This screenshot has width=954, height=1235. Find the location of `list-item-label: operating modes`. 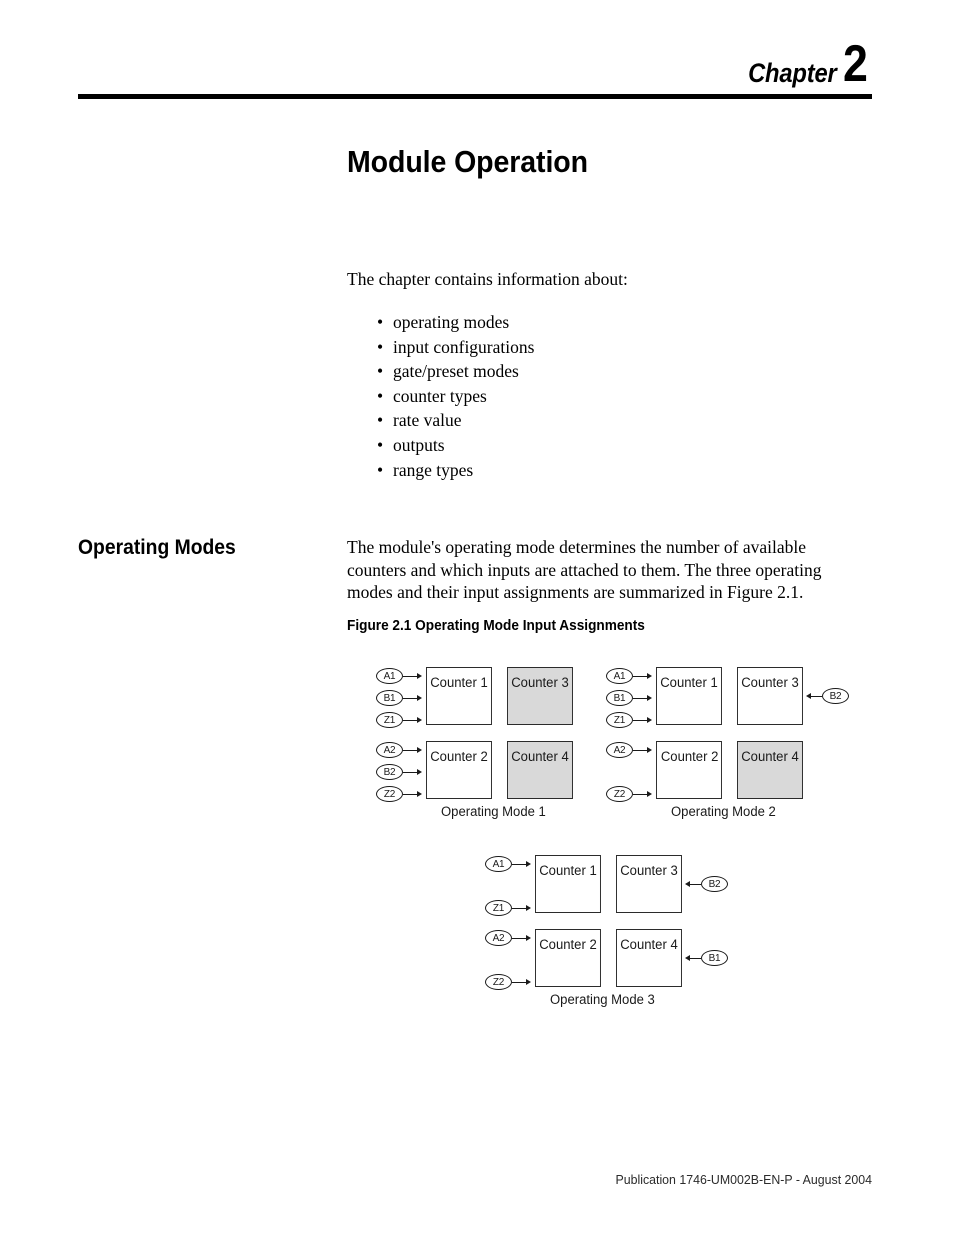

list-item-label: operating modes is located at coordinates (451, 322).